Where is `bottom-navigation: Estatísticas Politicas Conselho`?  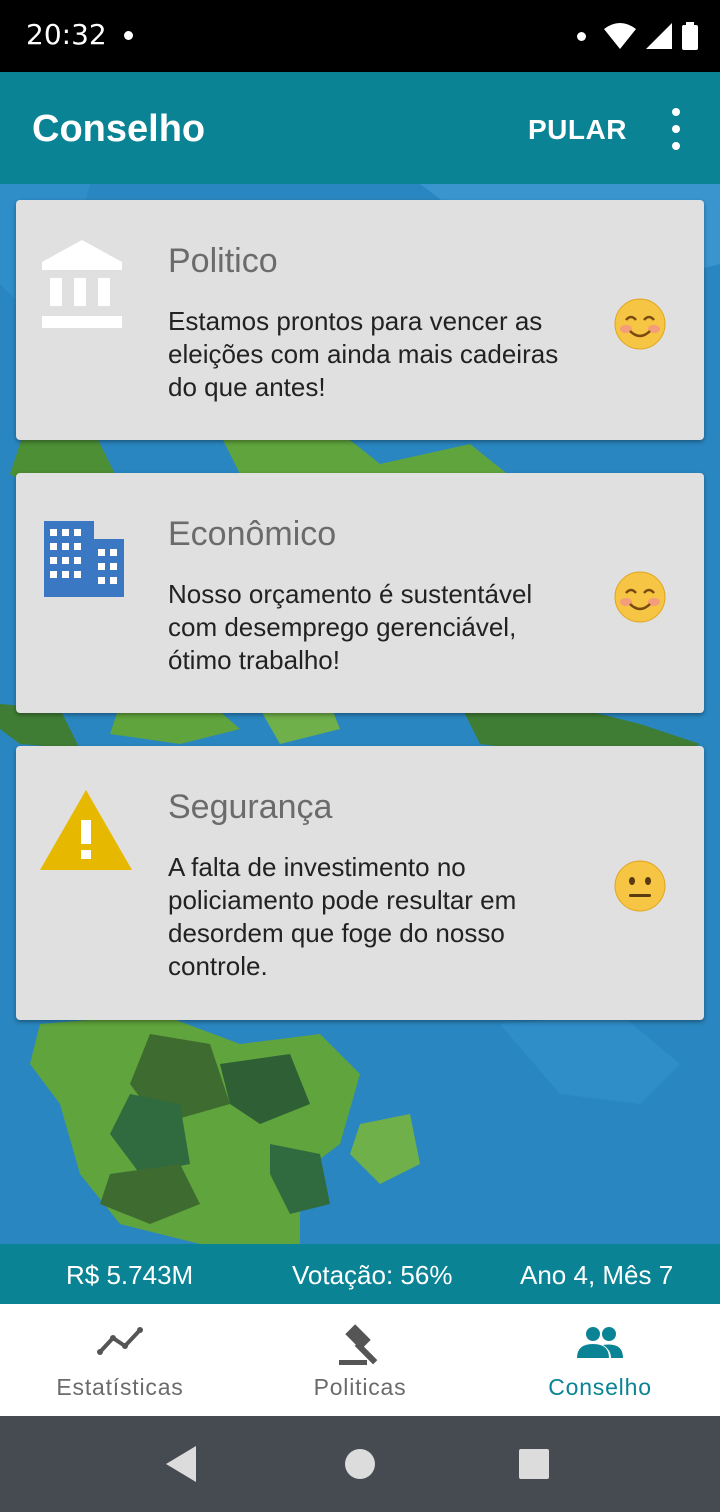
bottom-navigation: Estatísticas Politicas Conselho is located at coordinates (360, 1360).